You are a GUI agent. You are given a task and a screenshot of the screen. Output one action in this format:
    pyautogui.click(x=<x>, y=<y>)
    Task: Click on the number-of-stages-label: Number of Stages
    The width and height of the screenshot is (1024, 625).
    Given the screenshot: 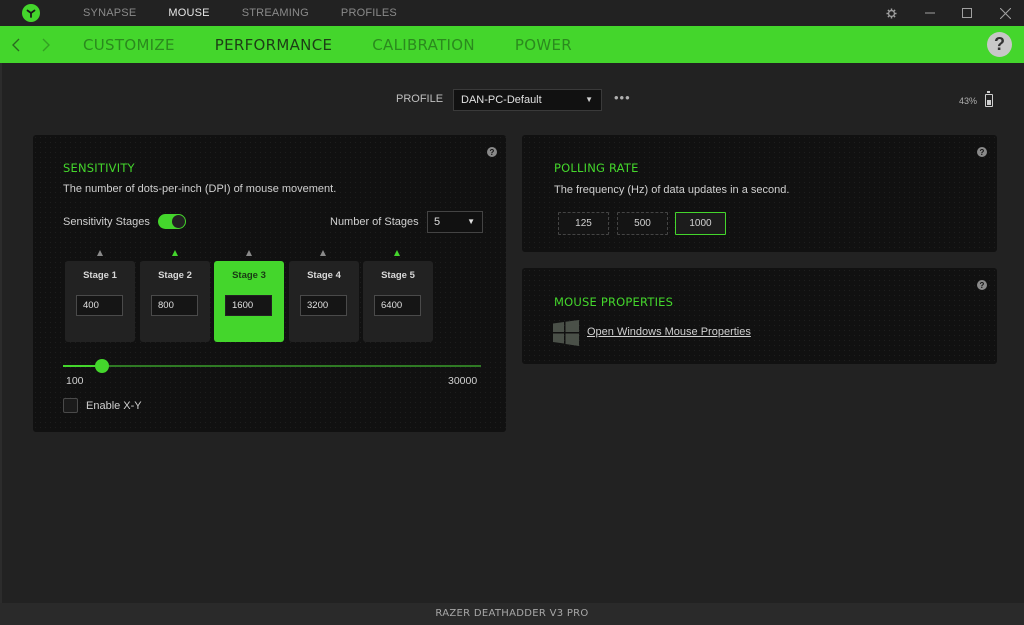 What is the action you would take?
    pyautogui.click(x=374, y=222)
    